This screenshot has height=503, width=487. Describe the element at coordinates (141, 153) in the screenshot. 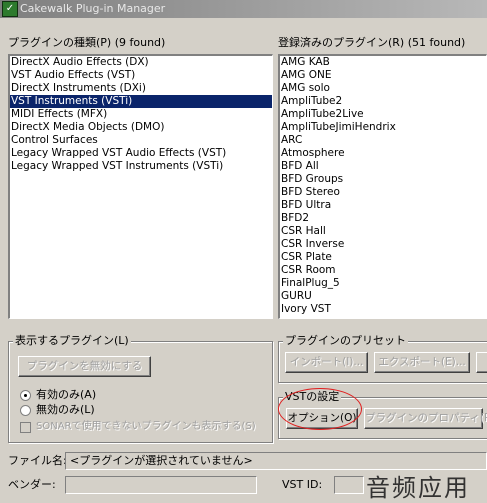

I see `list-item: Legacy Wrapped VST Audio Effects (VST)` at that location.